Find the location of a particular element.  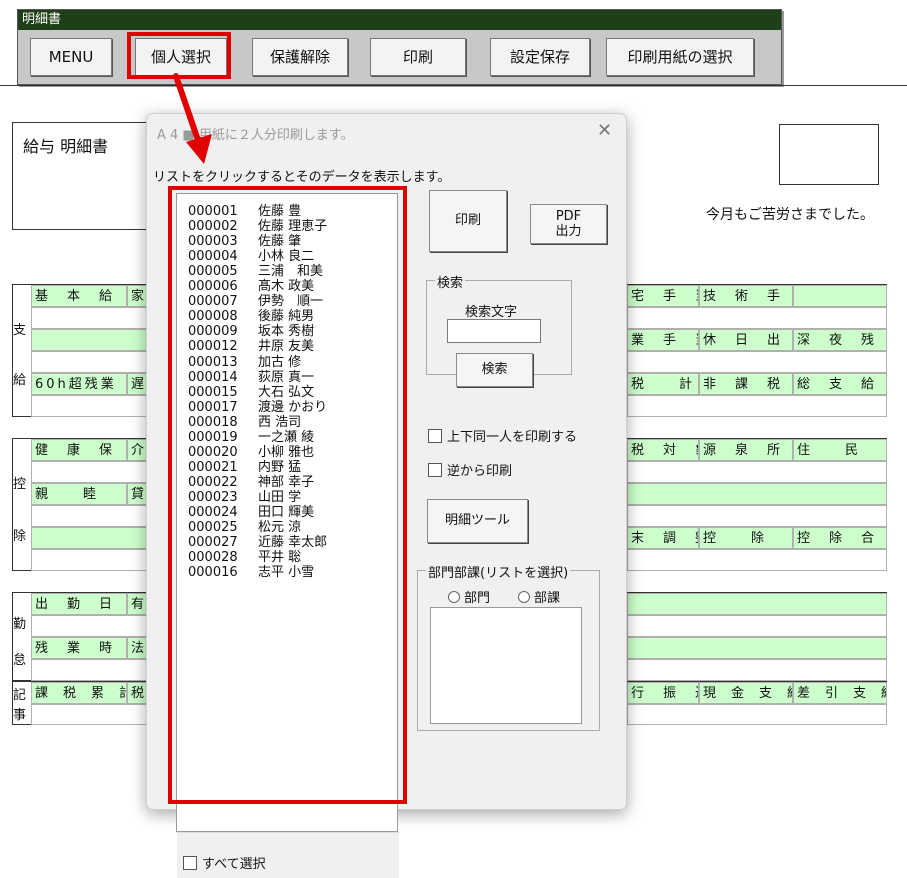

pdf-output-button: PDF 出力 is located at coordinates (568, 224).